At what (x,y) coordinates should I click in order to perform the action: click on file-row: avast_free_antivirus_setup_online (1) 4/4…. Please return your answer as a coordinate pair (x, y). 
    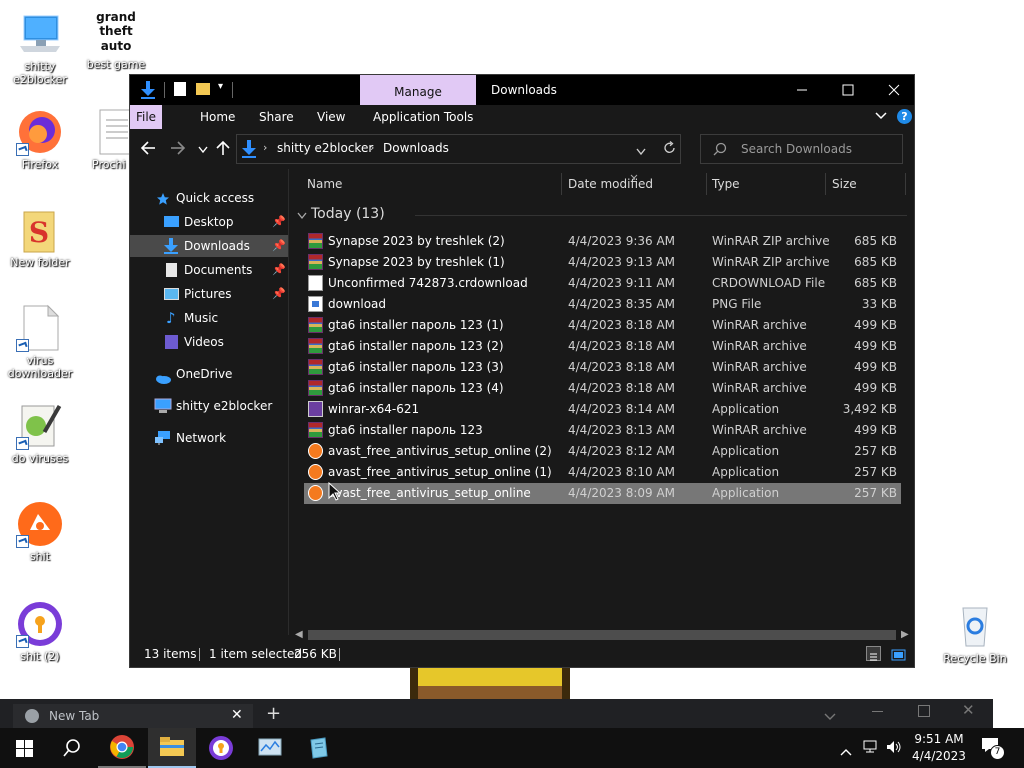
    Looking at the image, I should click on (602, 472).